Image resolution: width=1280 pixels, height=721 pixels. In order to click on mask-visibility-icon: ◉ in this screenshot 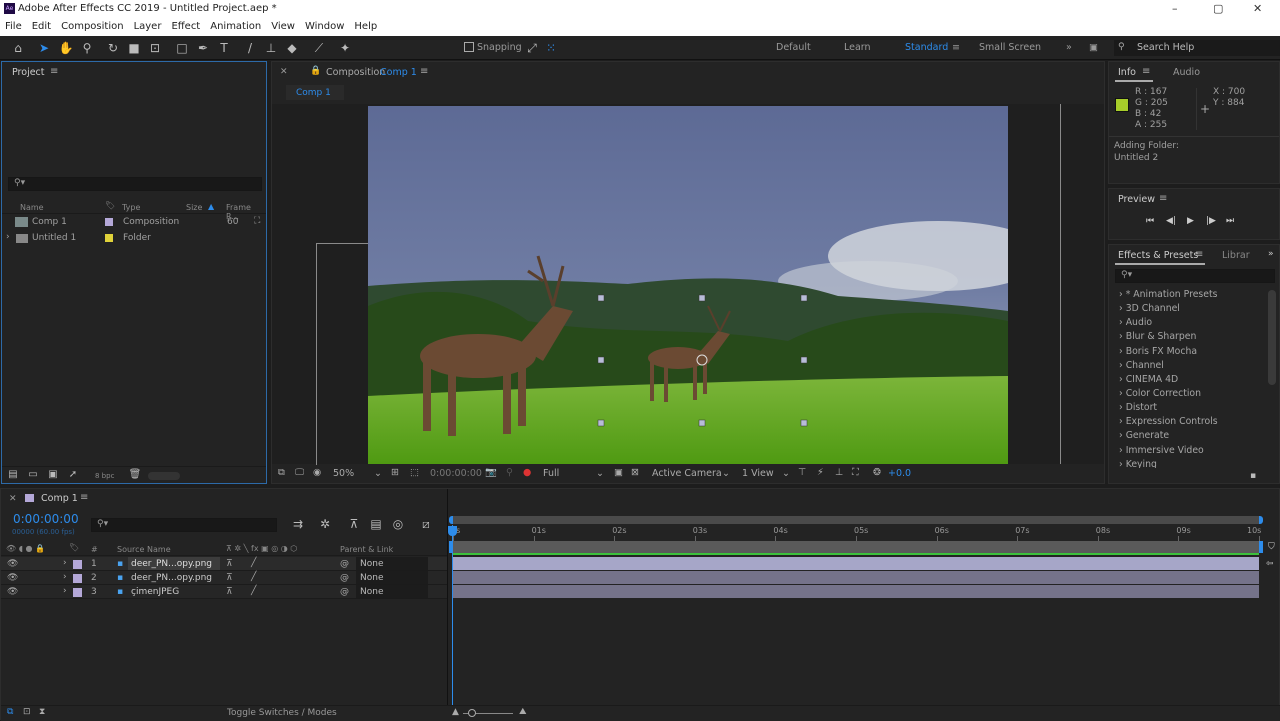, I will do `click(317, 472)`.